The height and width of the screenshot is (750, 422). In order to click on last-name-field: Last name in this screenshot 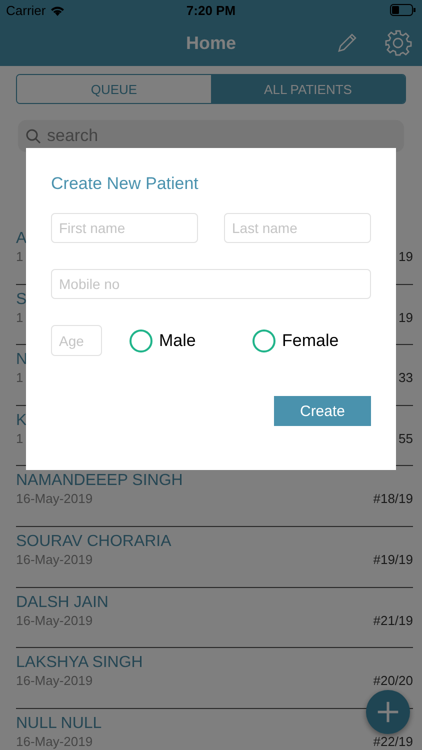, I will do `click(297, 228)`.